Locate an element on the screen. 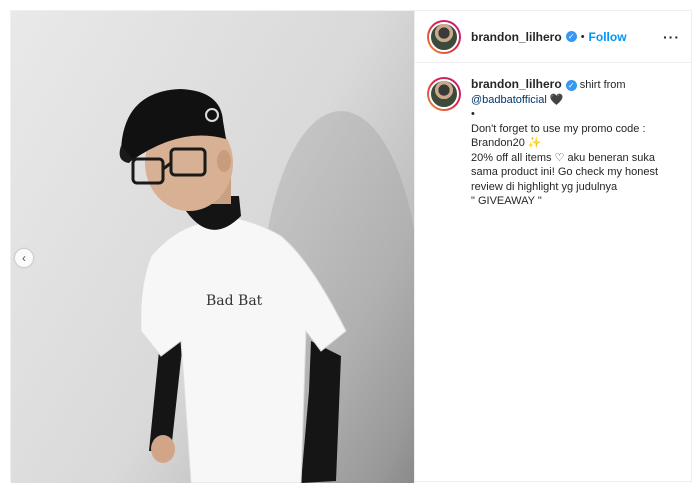  caption-username-link: brandon_lilhero is located at coordinates (516, 84).